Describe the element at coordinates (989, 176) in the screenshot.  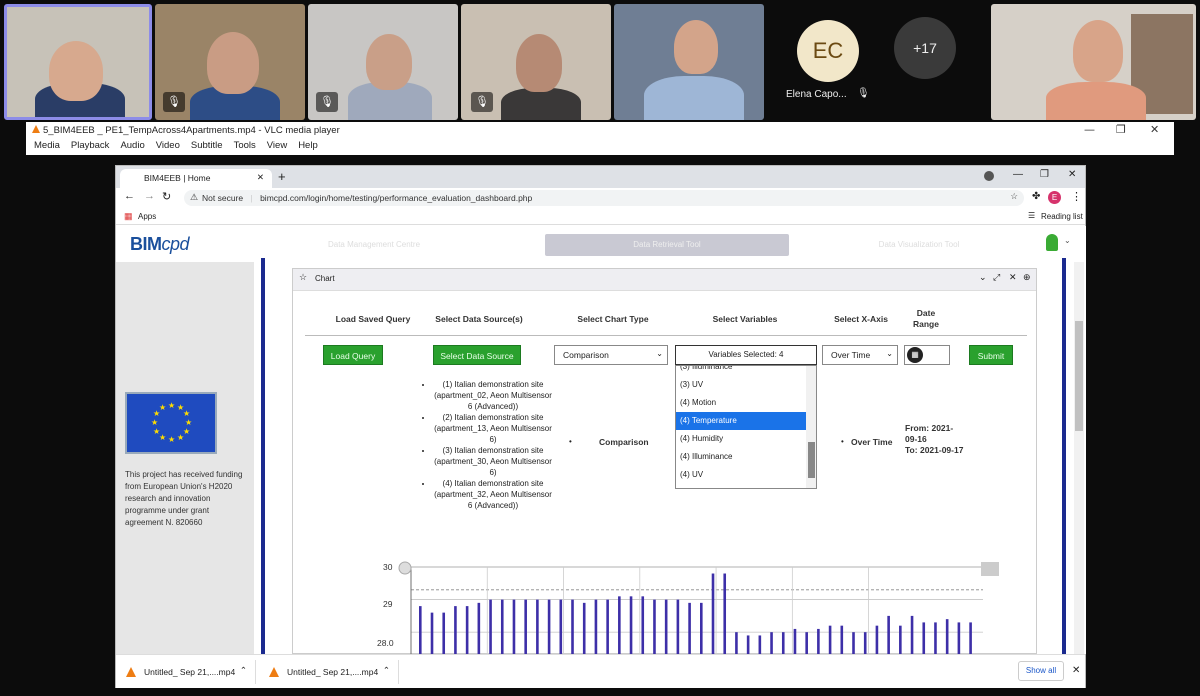
I see `tab-search-icon` at that location.